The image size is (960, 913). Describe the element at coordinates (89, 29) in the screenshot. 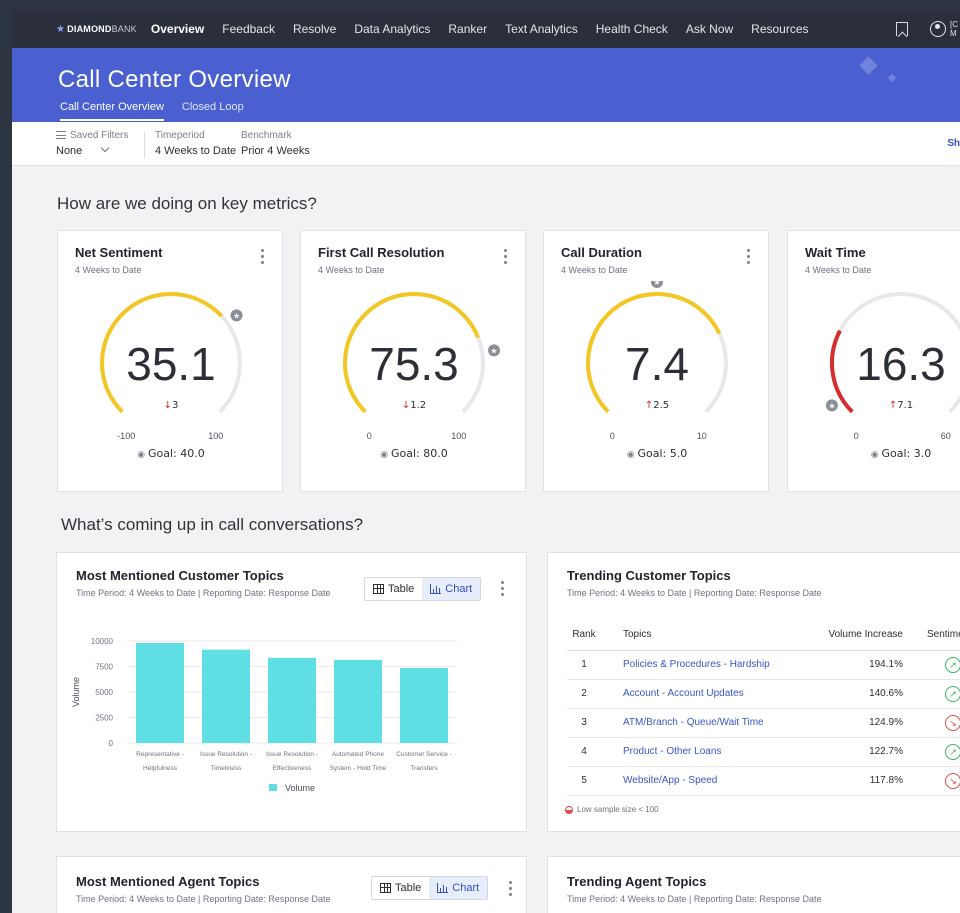

I see `logo-text-bold: DIAMOND` at that location.